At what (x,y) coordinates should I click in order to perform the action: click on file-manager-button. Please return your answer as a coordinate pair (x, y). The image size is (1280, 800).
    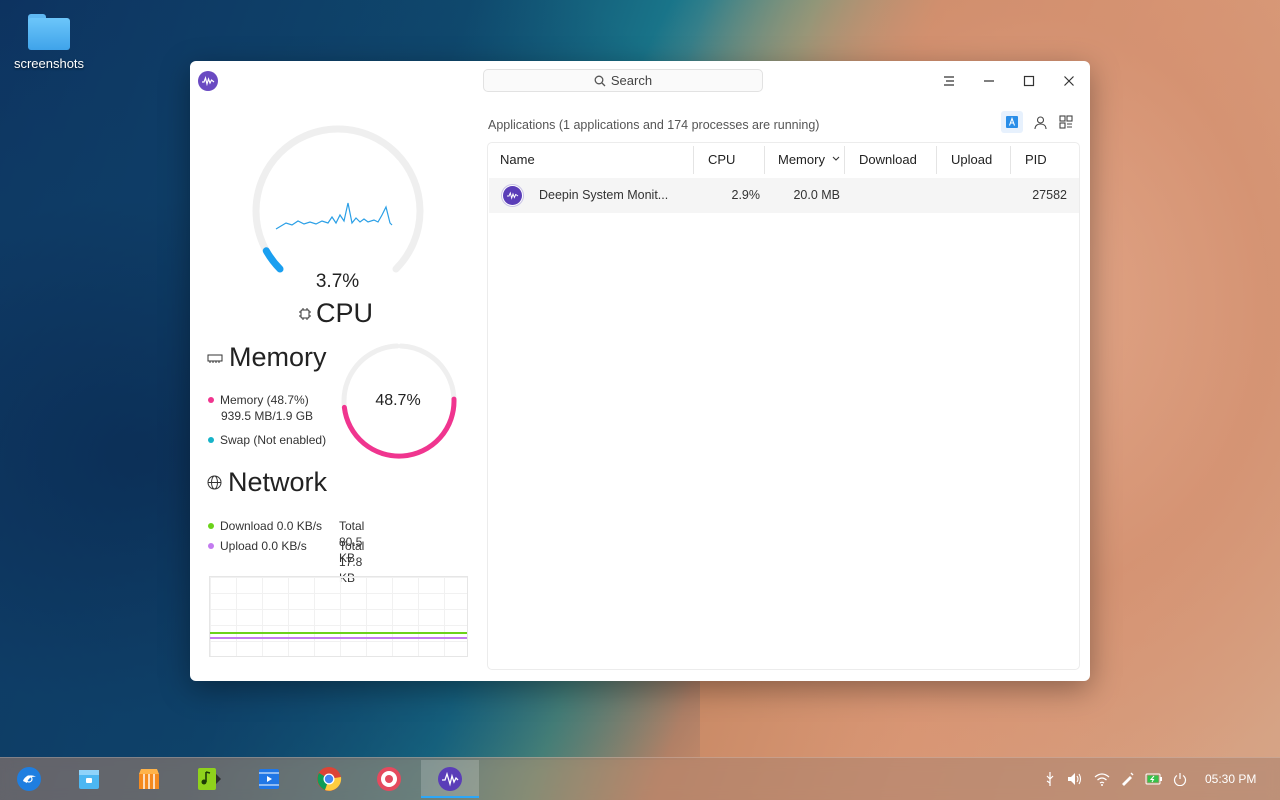
    Looking at the image, I should click on (89, 779).